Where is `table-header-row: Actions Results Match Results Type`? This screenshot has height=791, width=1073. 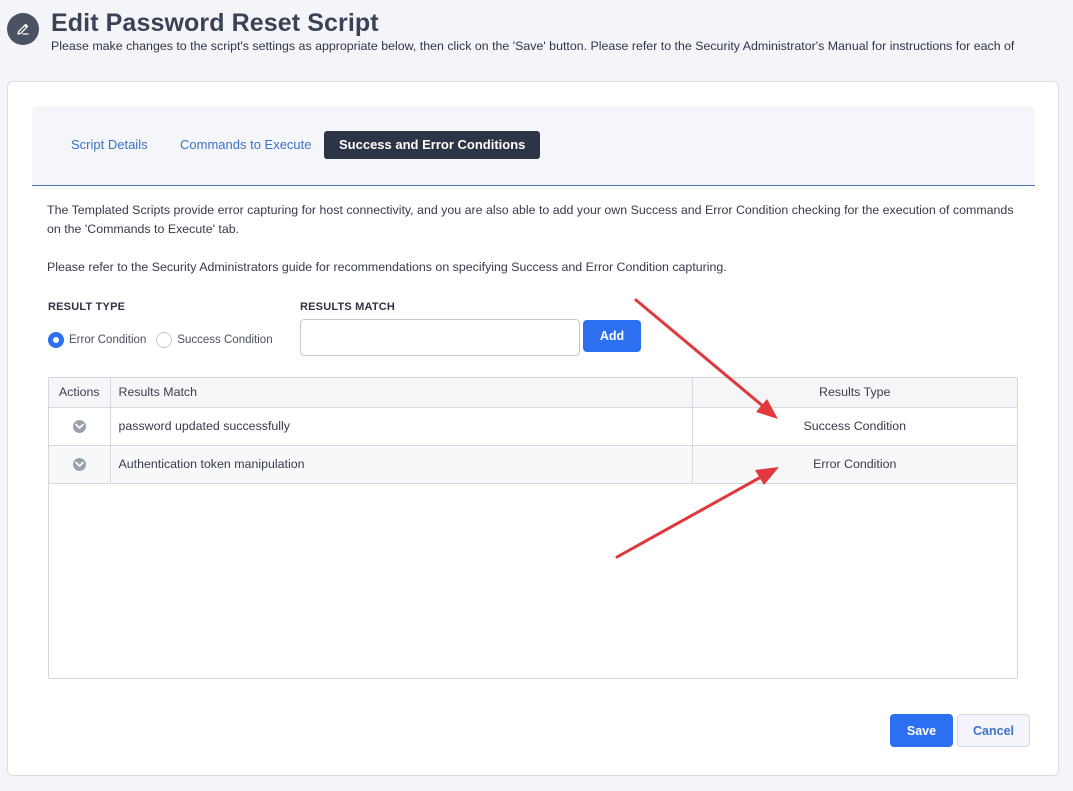 table-header-row: Actions Results Match Results Type is located at coordinates (533, 393).